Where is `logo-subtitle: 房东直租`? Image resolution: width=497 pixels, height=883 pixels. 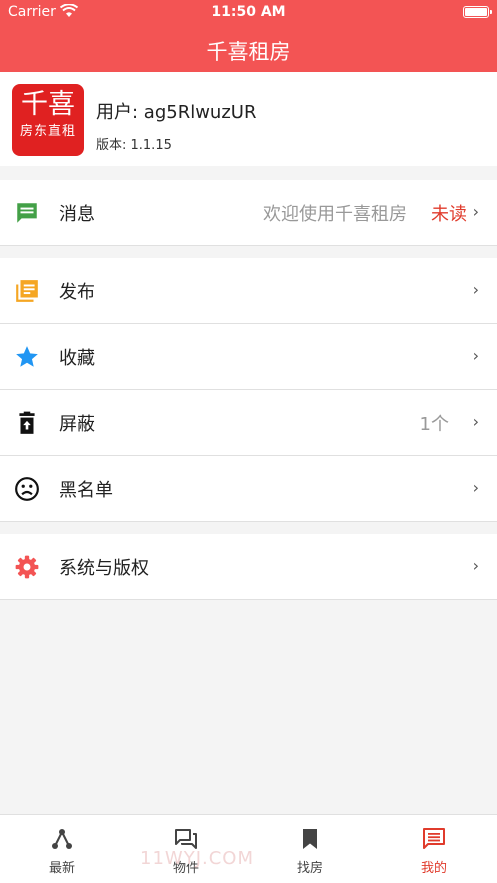
logo-subtitle: 房东直租 is located at coordinates (47, 131).